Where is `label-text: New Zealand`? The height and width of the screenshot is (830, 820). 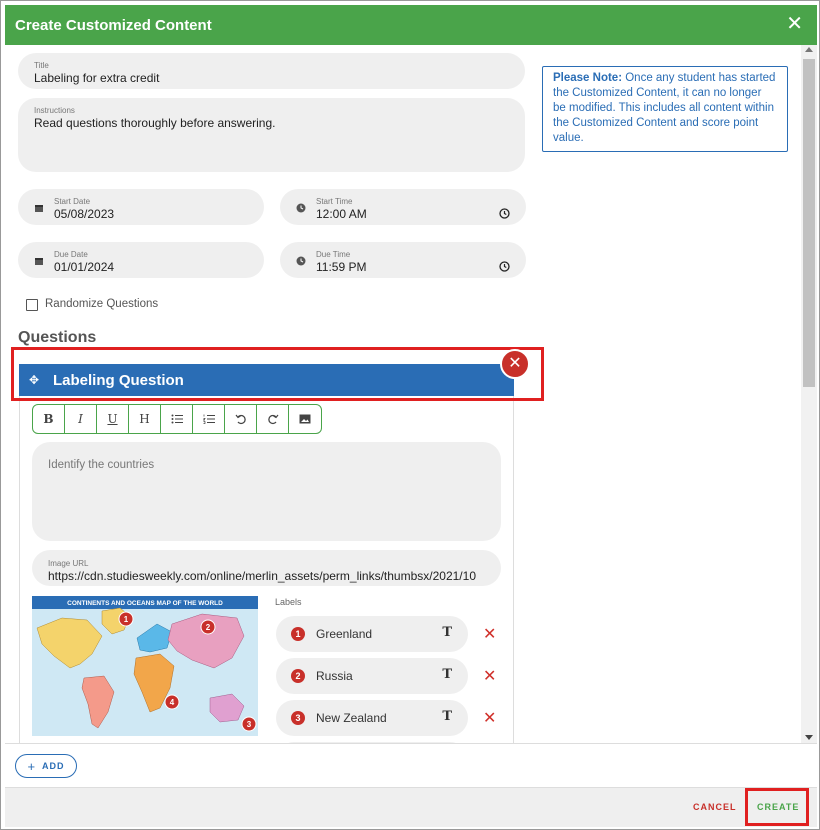
label-text: New Zealand is located at coordinates (351, 718).